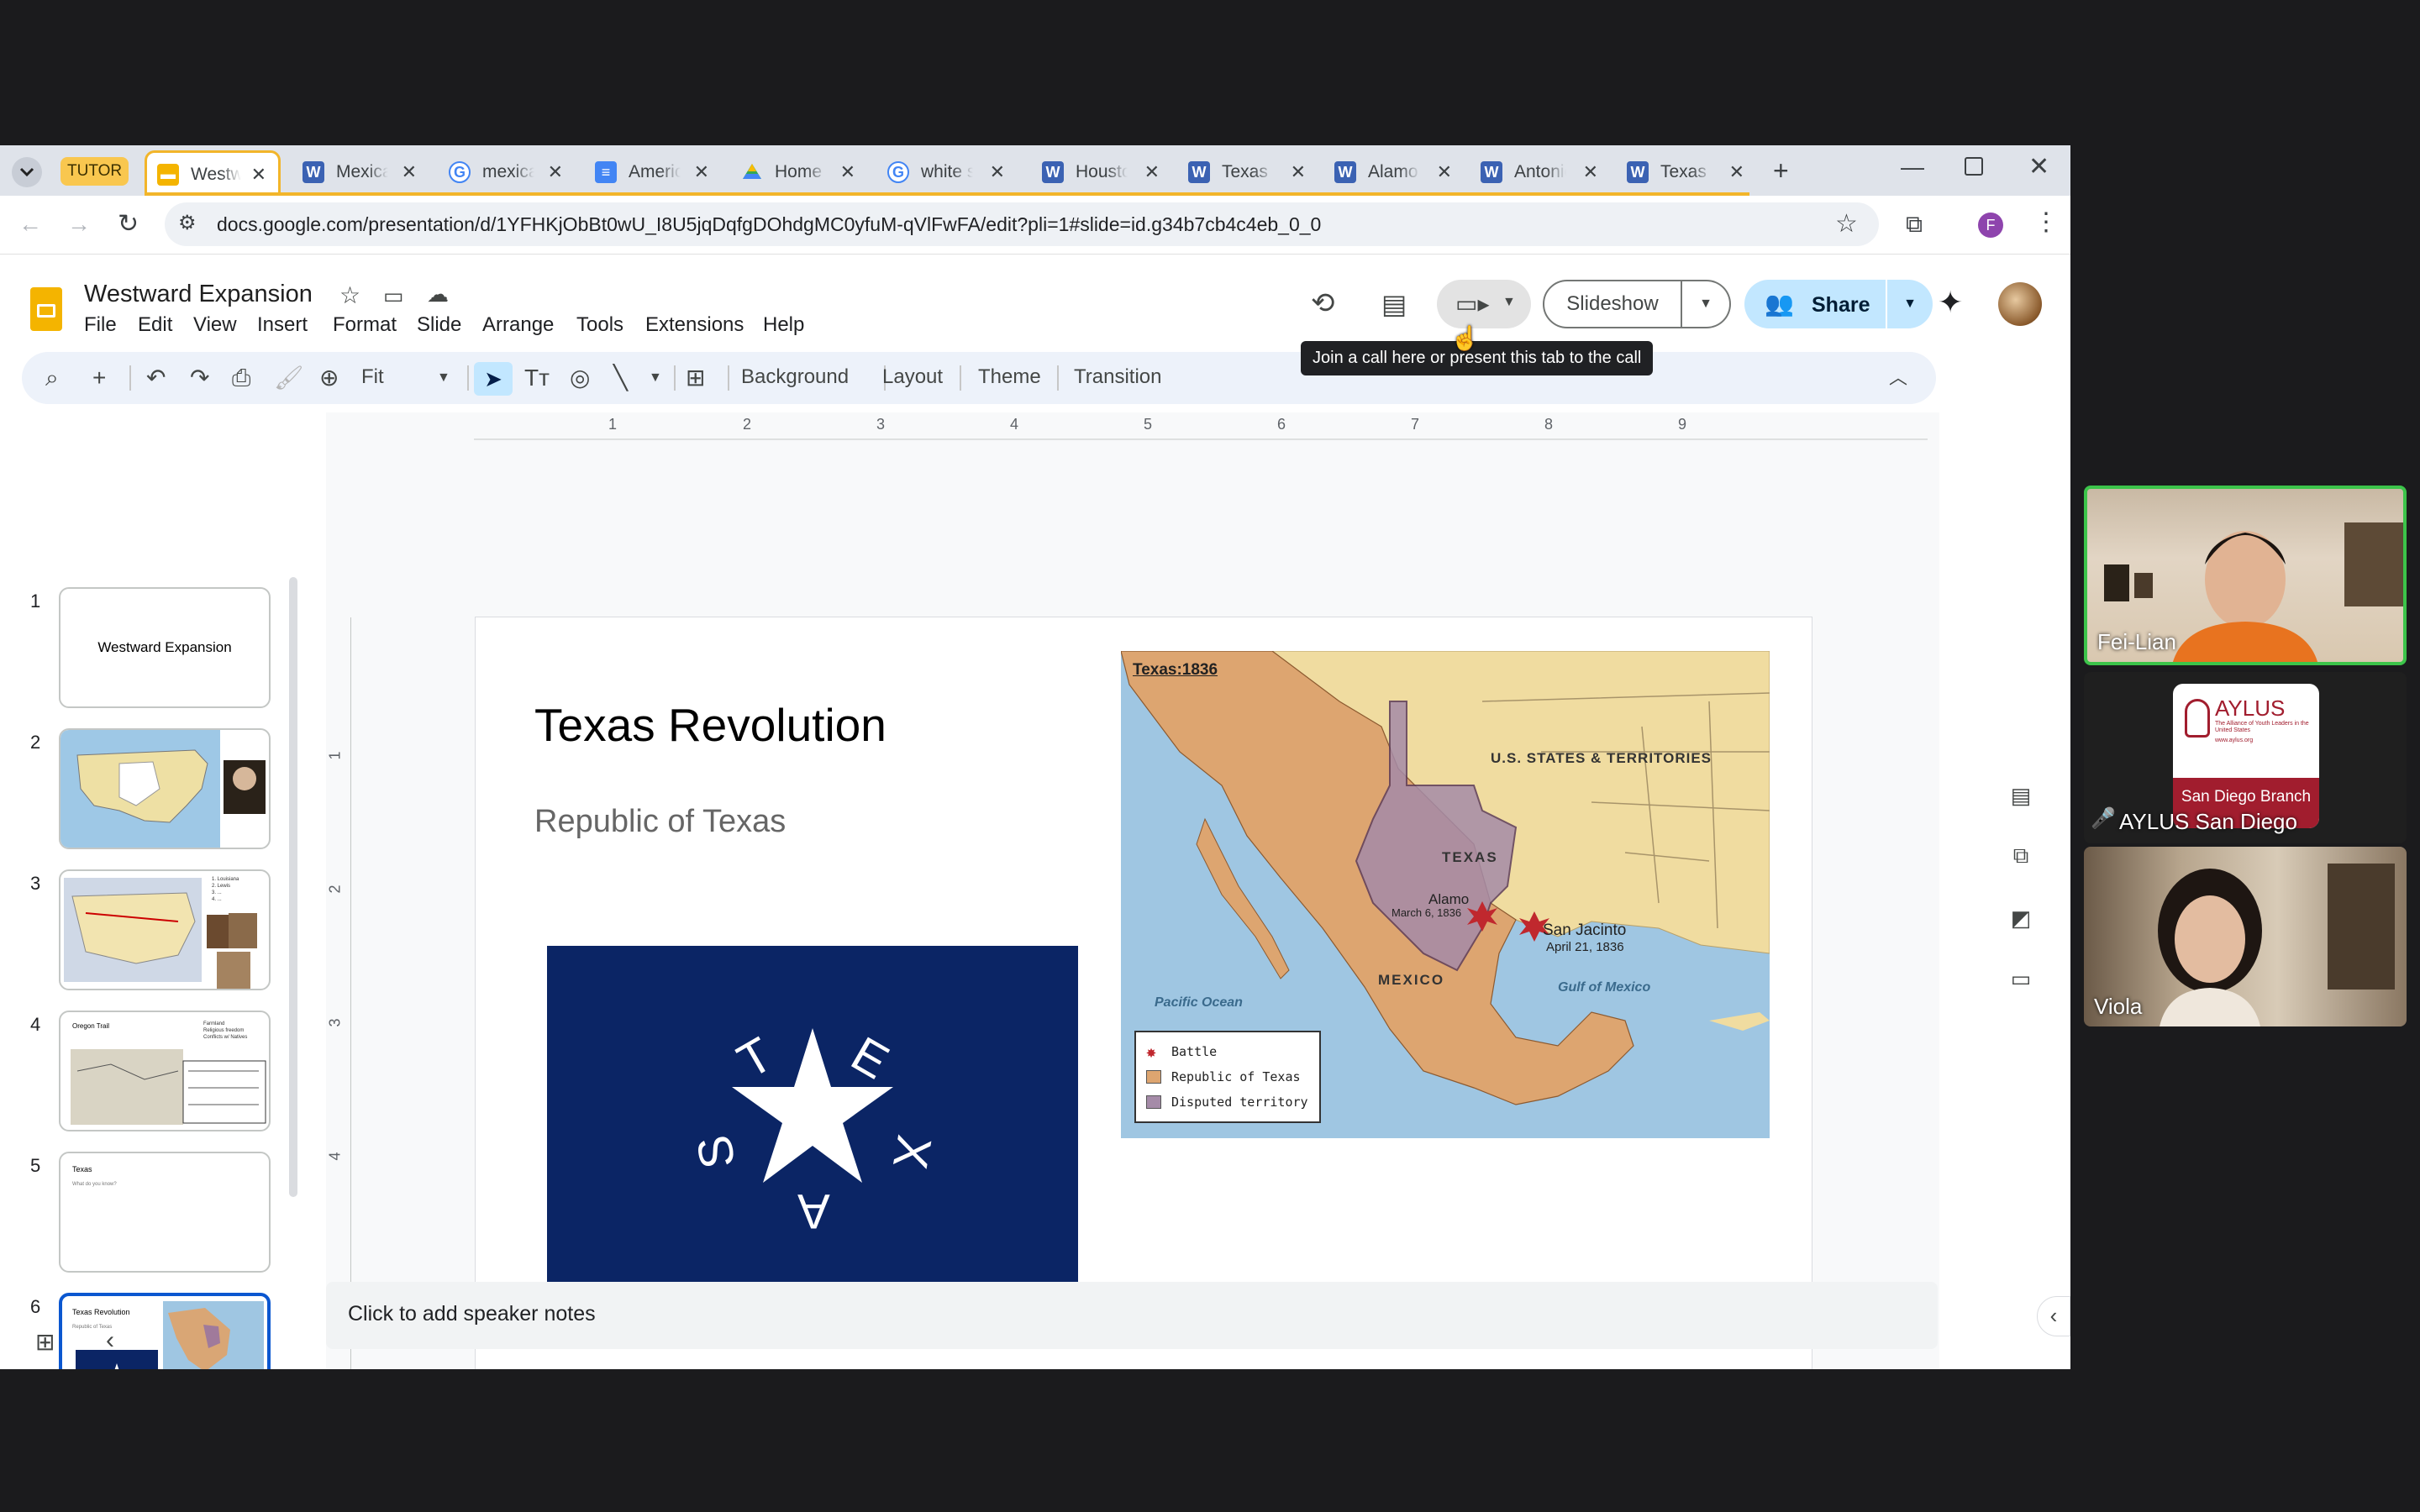  What do you see at coordinates (94, 171) in the screenshot?
I see `tutor-tab-group: TUTOR` at bounding box center [94, 171].